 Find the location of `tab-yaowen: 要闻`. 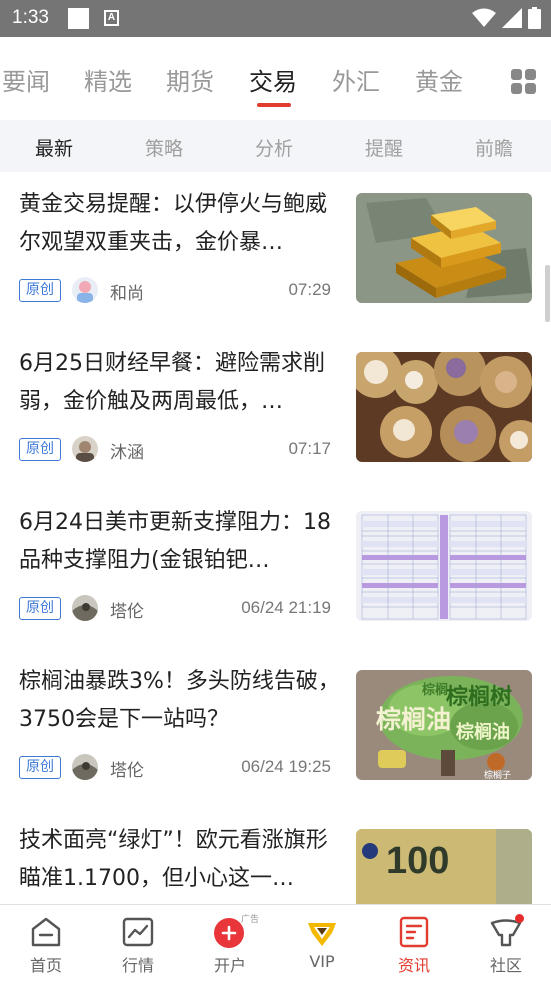

tab-yaowen: 要闻 is located at coordinates (26, 79).